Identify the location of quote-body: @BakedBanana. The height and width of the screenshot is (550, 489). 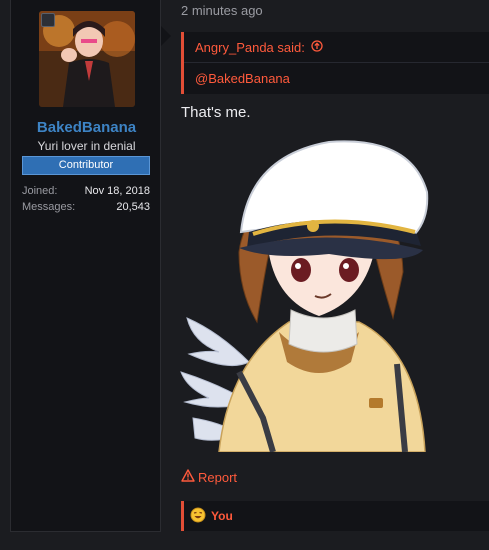
(336, 78).